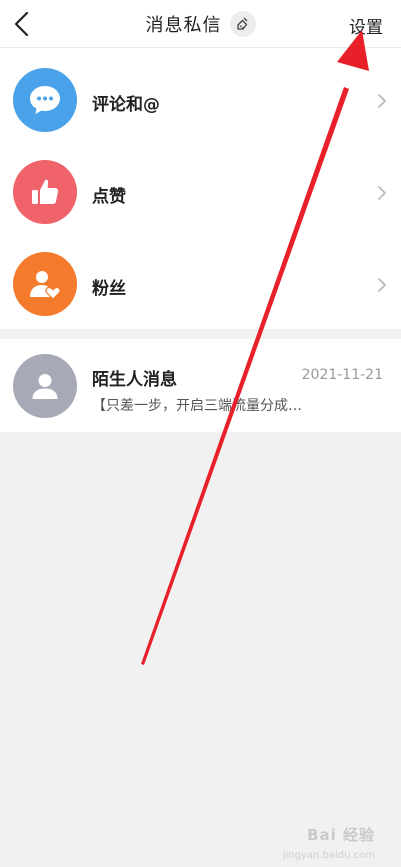 Image resolution: width=401 pixels, height=867 pixels. I want to click on watermark-url: jingyan.baidu.com, so click(328, 855).